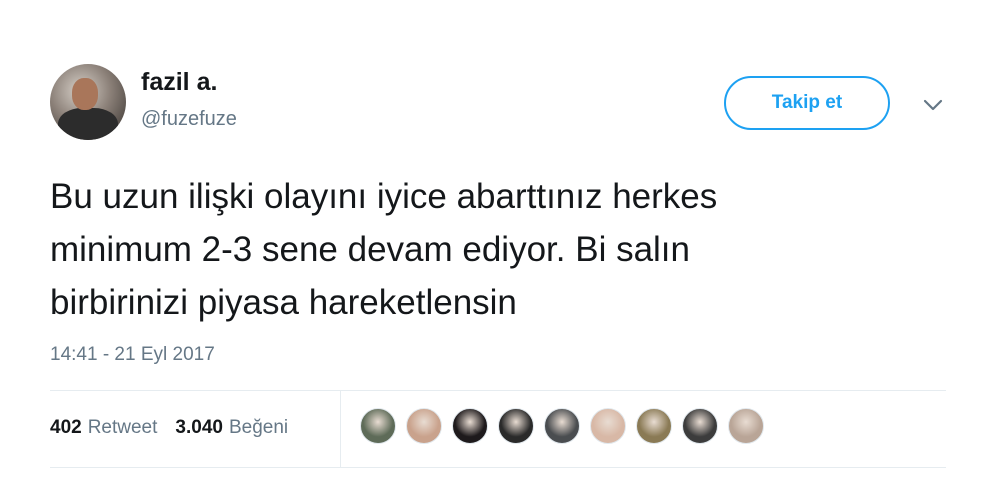 The width and height of the screenshot is (996, 498). Describe the element at coordinates (123, 428) in the screenshot. I see `retweet-label: Retweet` at that location.